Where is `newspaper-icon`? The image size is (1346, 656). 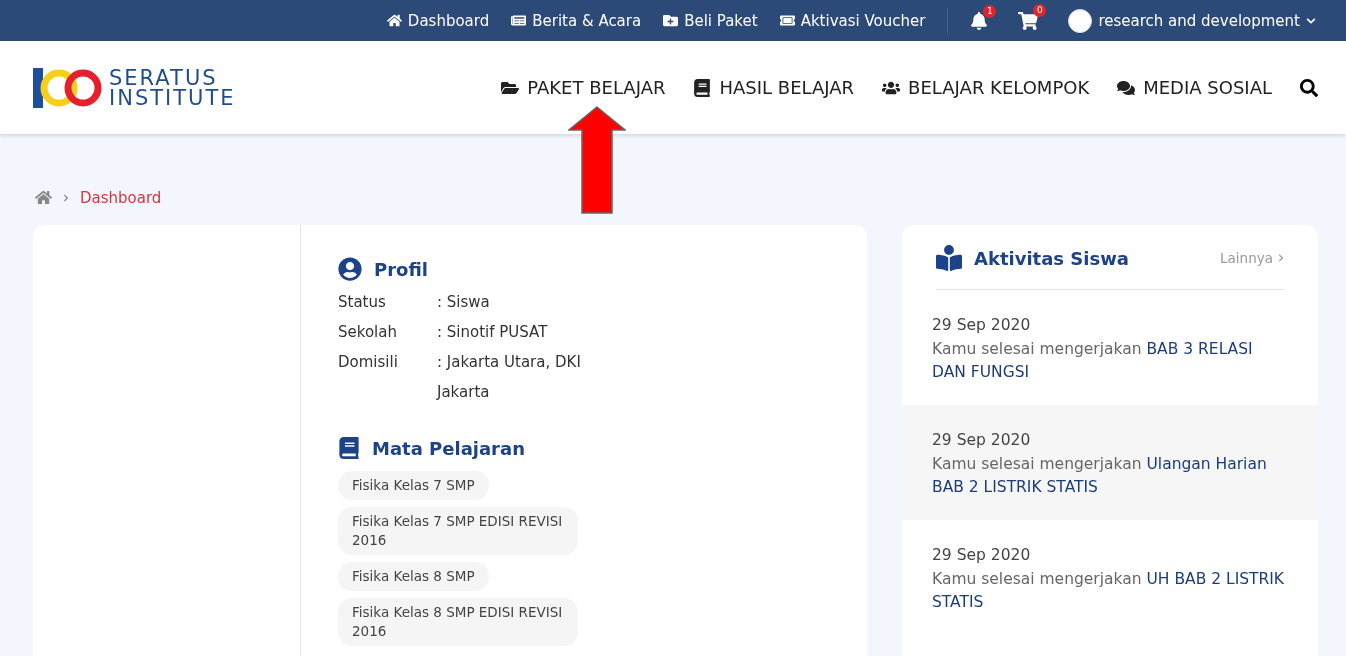 newspaper-icon is located at coordinates (519, 20).